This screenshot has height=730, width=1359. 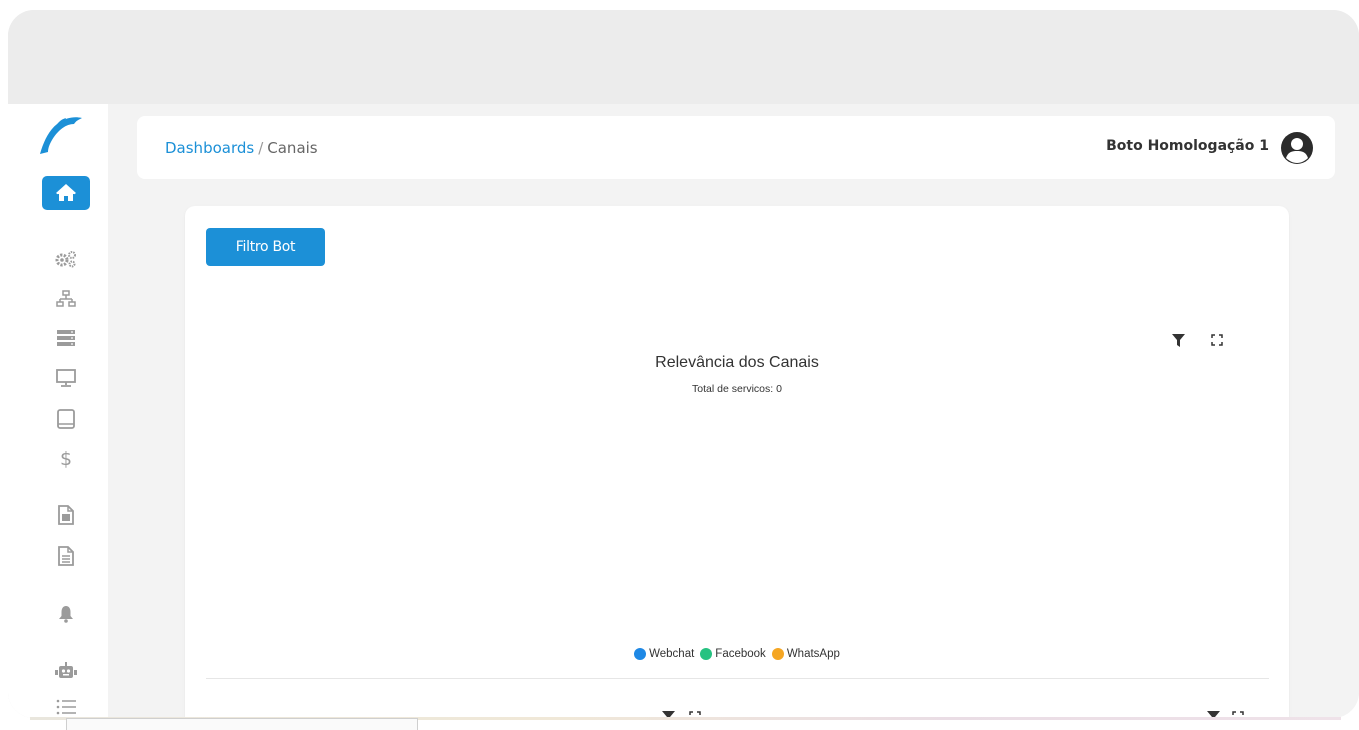 I want to click on chart-legend: Webchat Facebook WhatsApp, so click(x=737, y=654).